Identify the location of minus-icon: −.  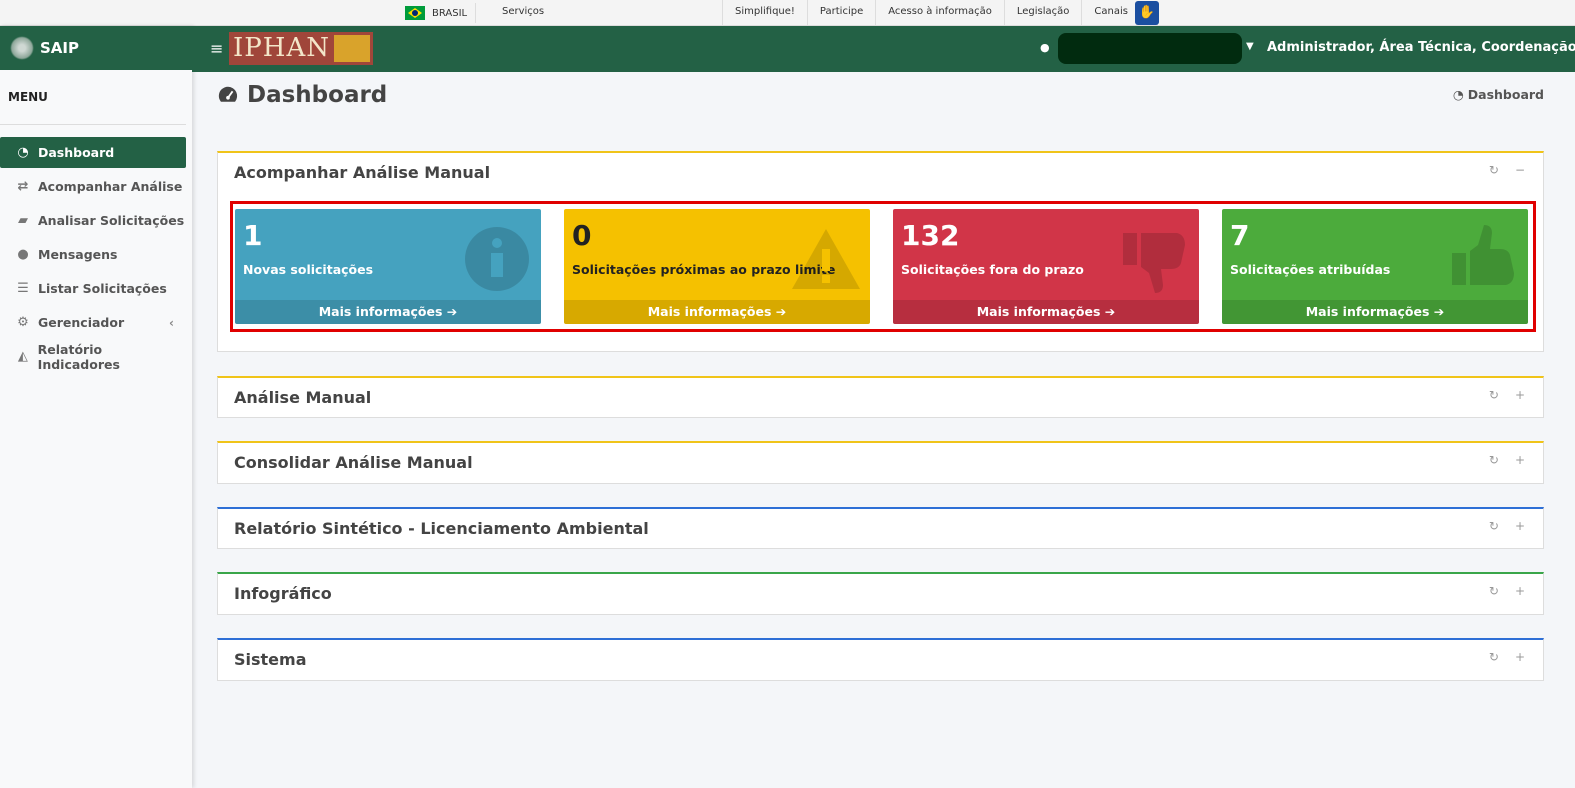
(1520, 170).